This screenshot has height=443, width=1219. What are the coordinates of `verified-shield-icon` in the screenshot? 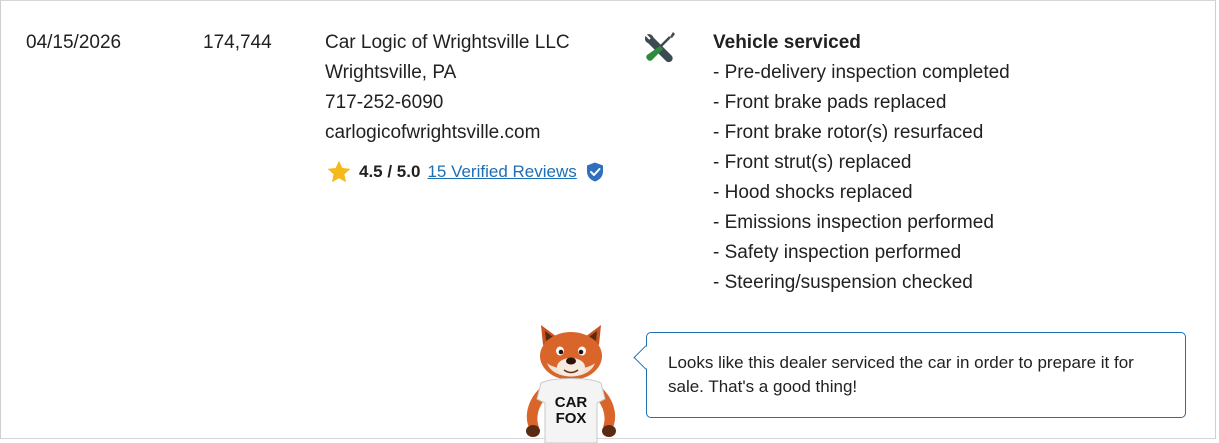 It's located at (594, 172).